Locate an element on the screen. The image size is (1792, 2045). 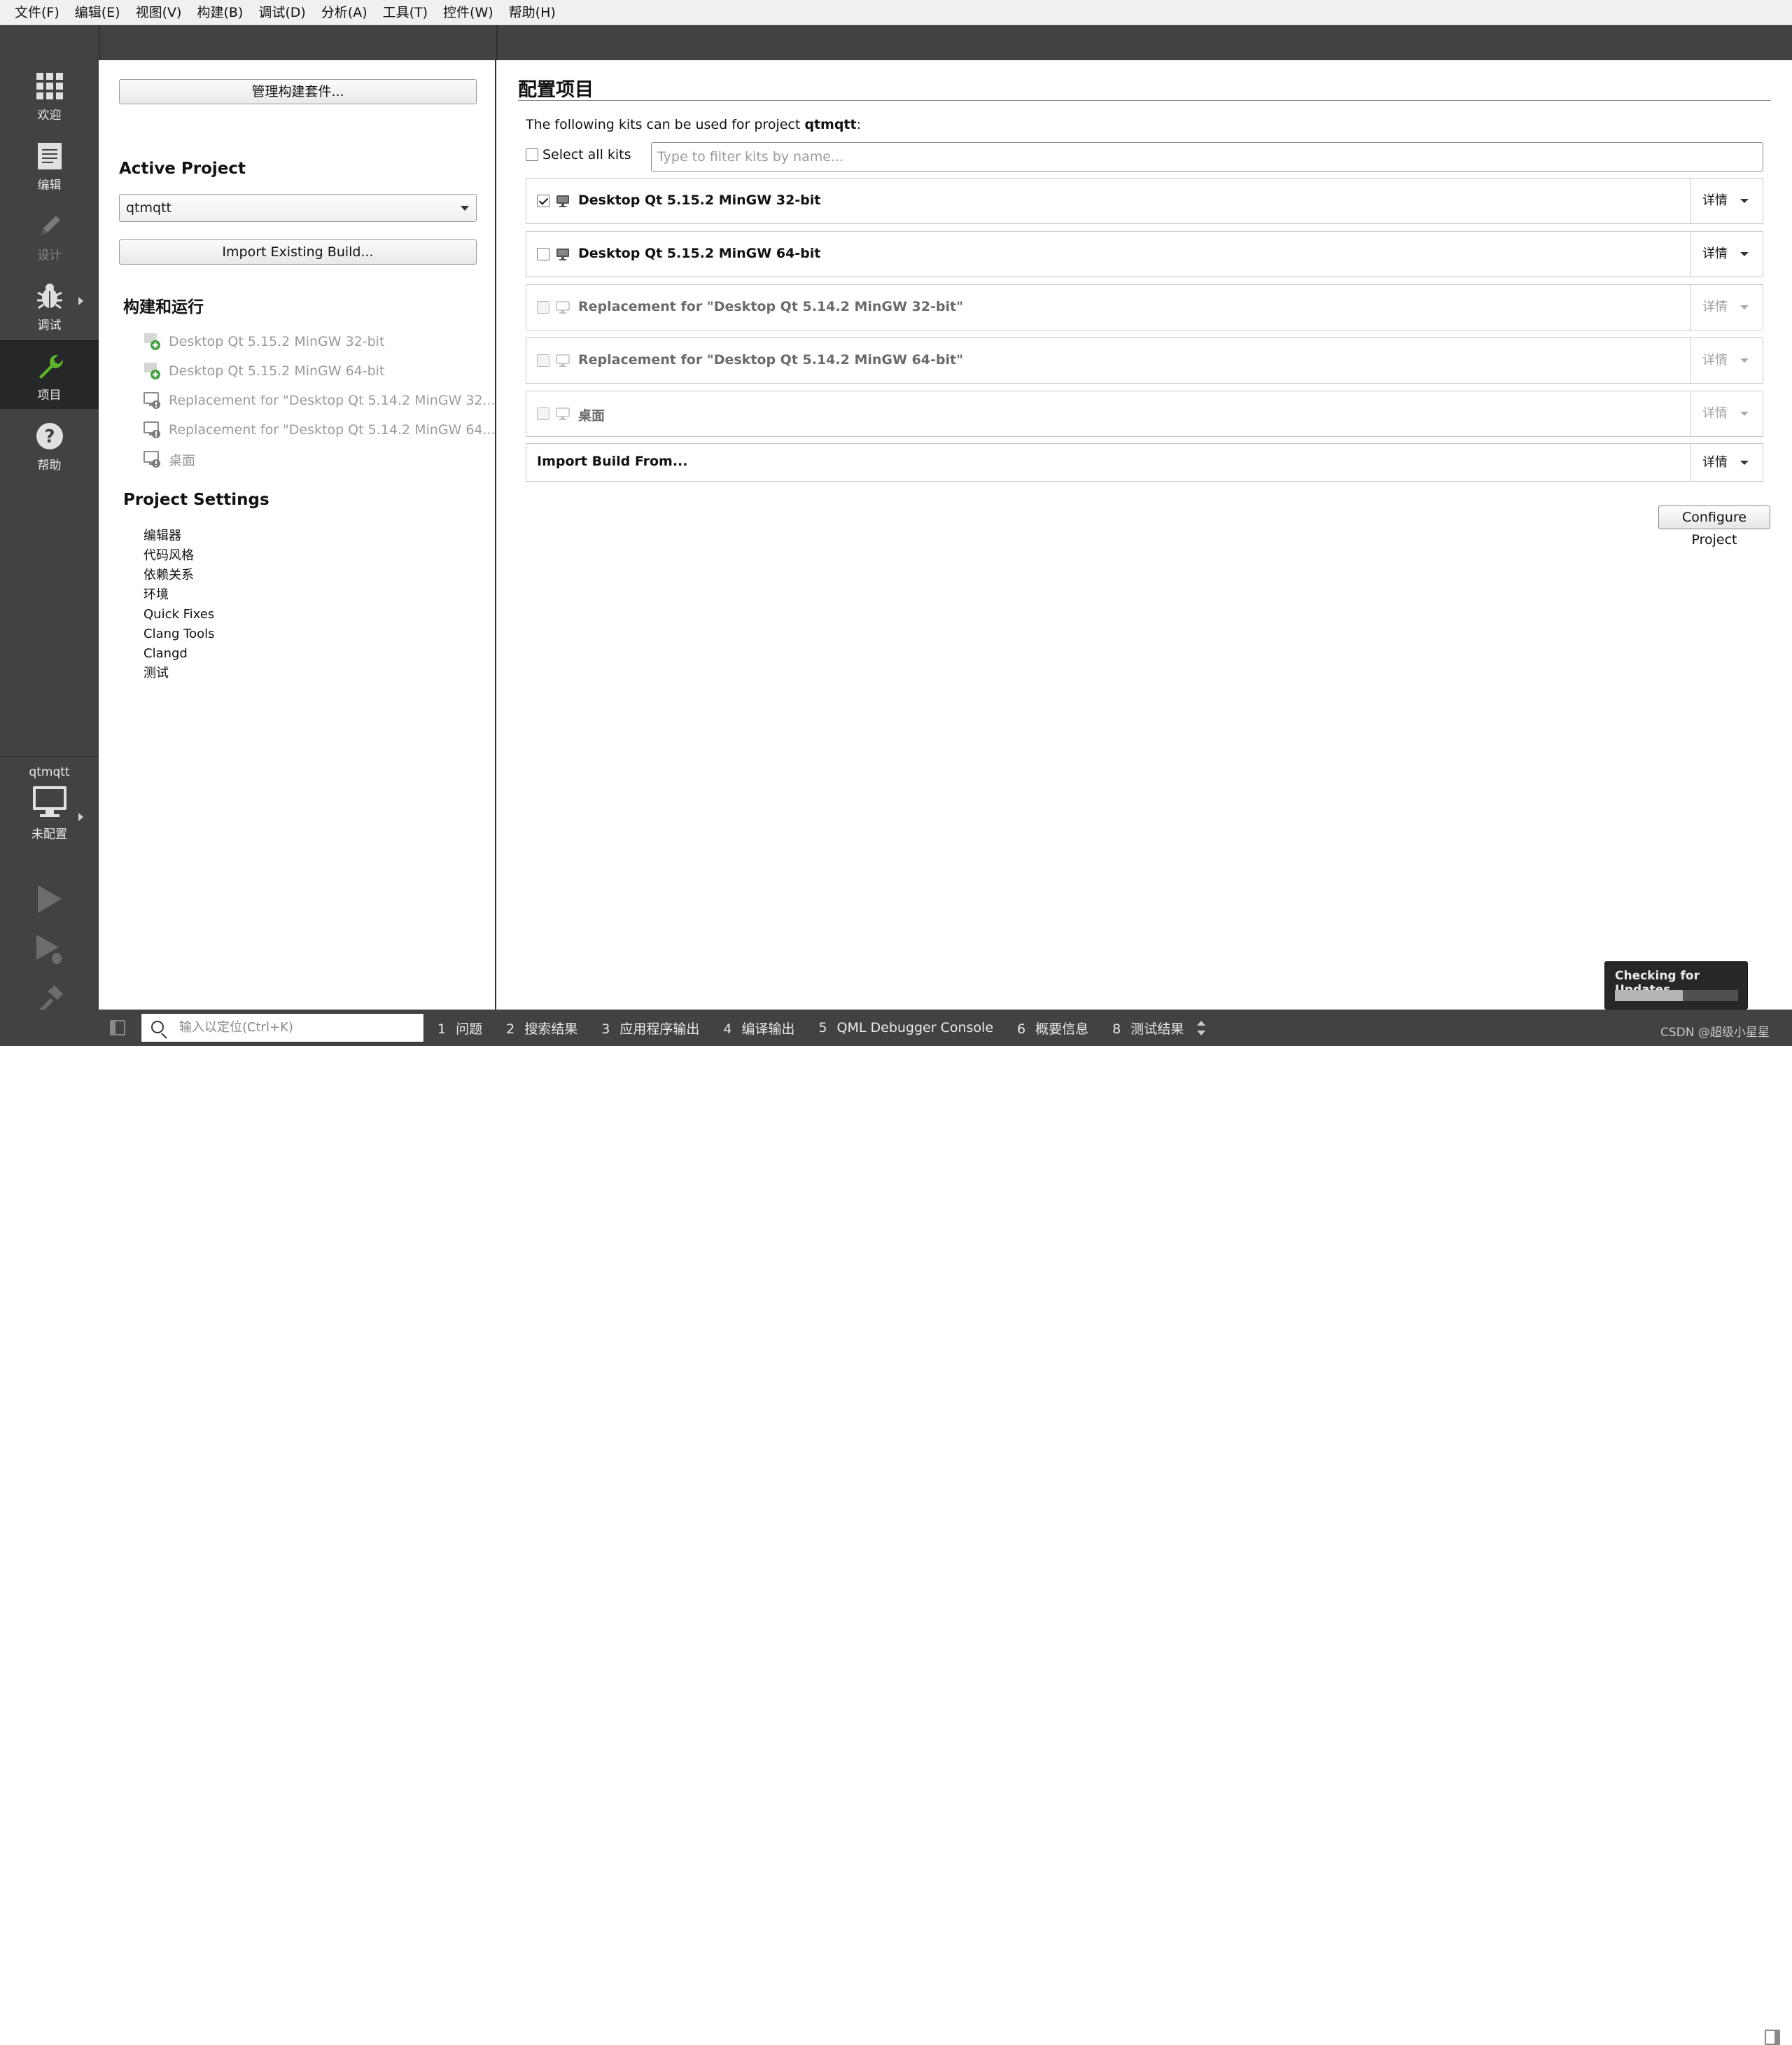
mode-projects: 项目 is located at coordinates (49, 374).